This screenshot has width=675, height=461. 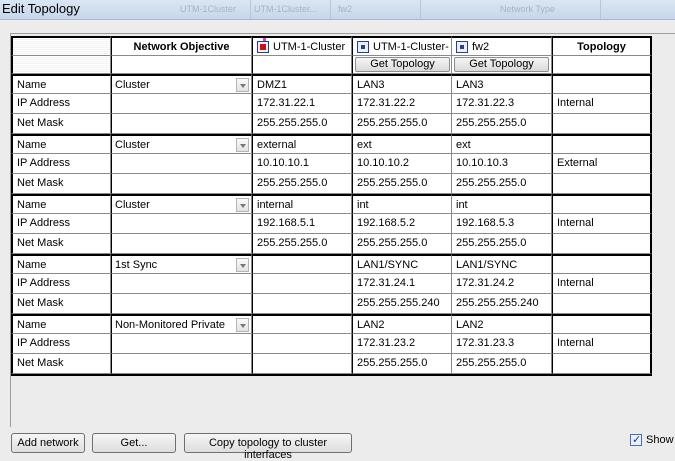 What do you see at coordinates (402, 64) in the screenshot?
I see `get-topology-button-1: Get Topology` at bounding box center [402, 64].